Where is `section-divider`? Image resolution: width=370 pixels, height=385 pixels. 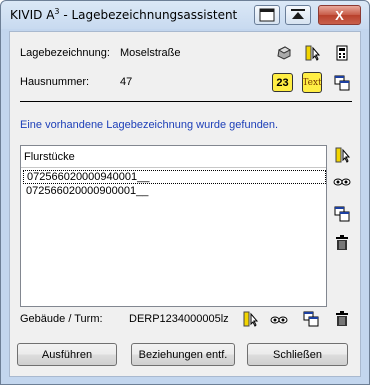 section-divider is located at coordinates (186, 101).